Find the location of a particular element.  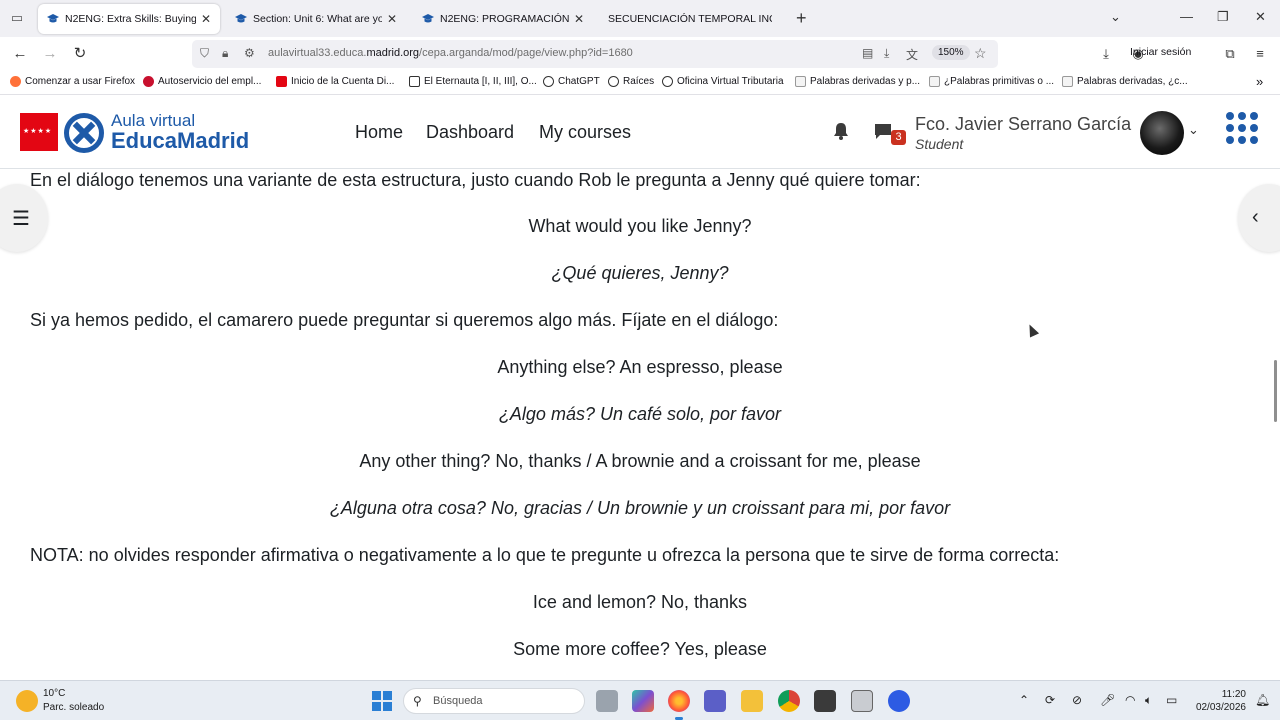

nav-my-courses: My courses is located at coordinates (585, 132).